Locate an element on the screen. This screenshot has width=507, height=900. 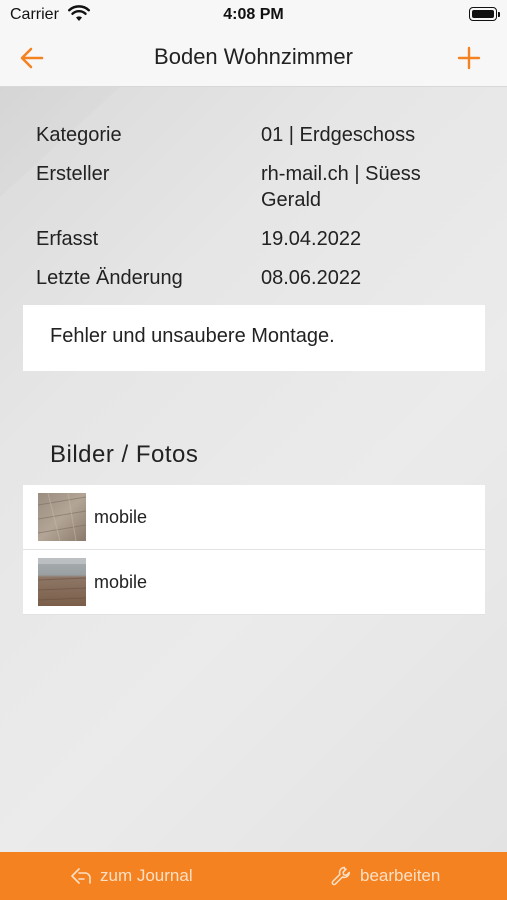
detail-value-kategorie: 01 | Erdgeschoss is located at coordinates (338, 135).